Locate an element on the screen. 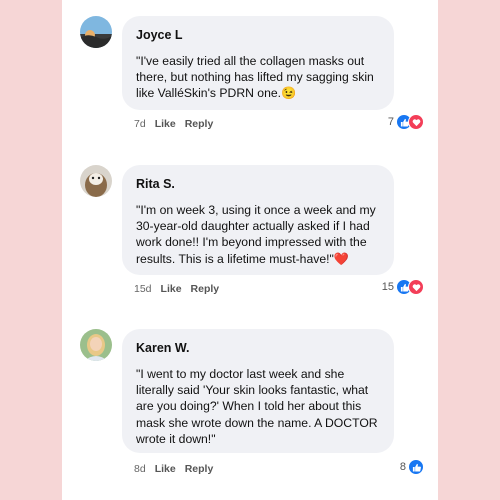 The width and height of the screenshot is (500, 500). reaction-count: 8 is located at coordinates (402, 467).